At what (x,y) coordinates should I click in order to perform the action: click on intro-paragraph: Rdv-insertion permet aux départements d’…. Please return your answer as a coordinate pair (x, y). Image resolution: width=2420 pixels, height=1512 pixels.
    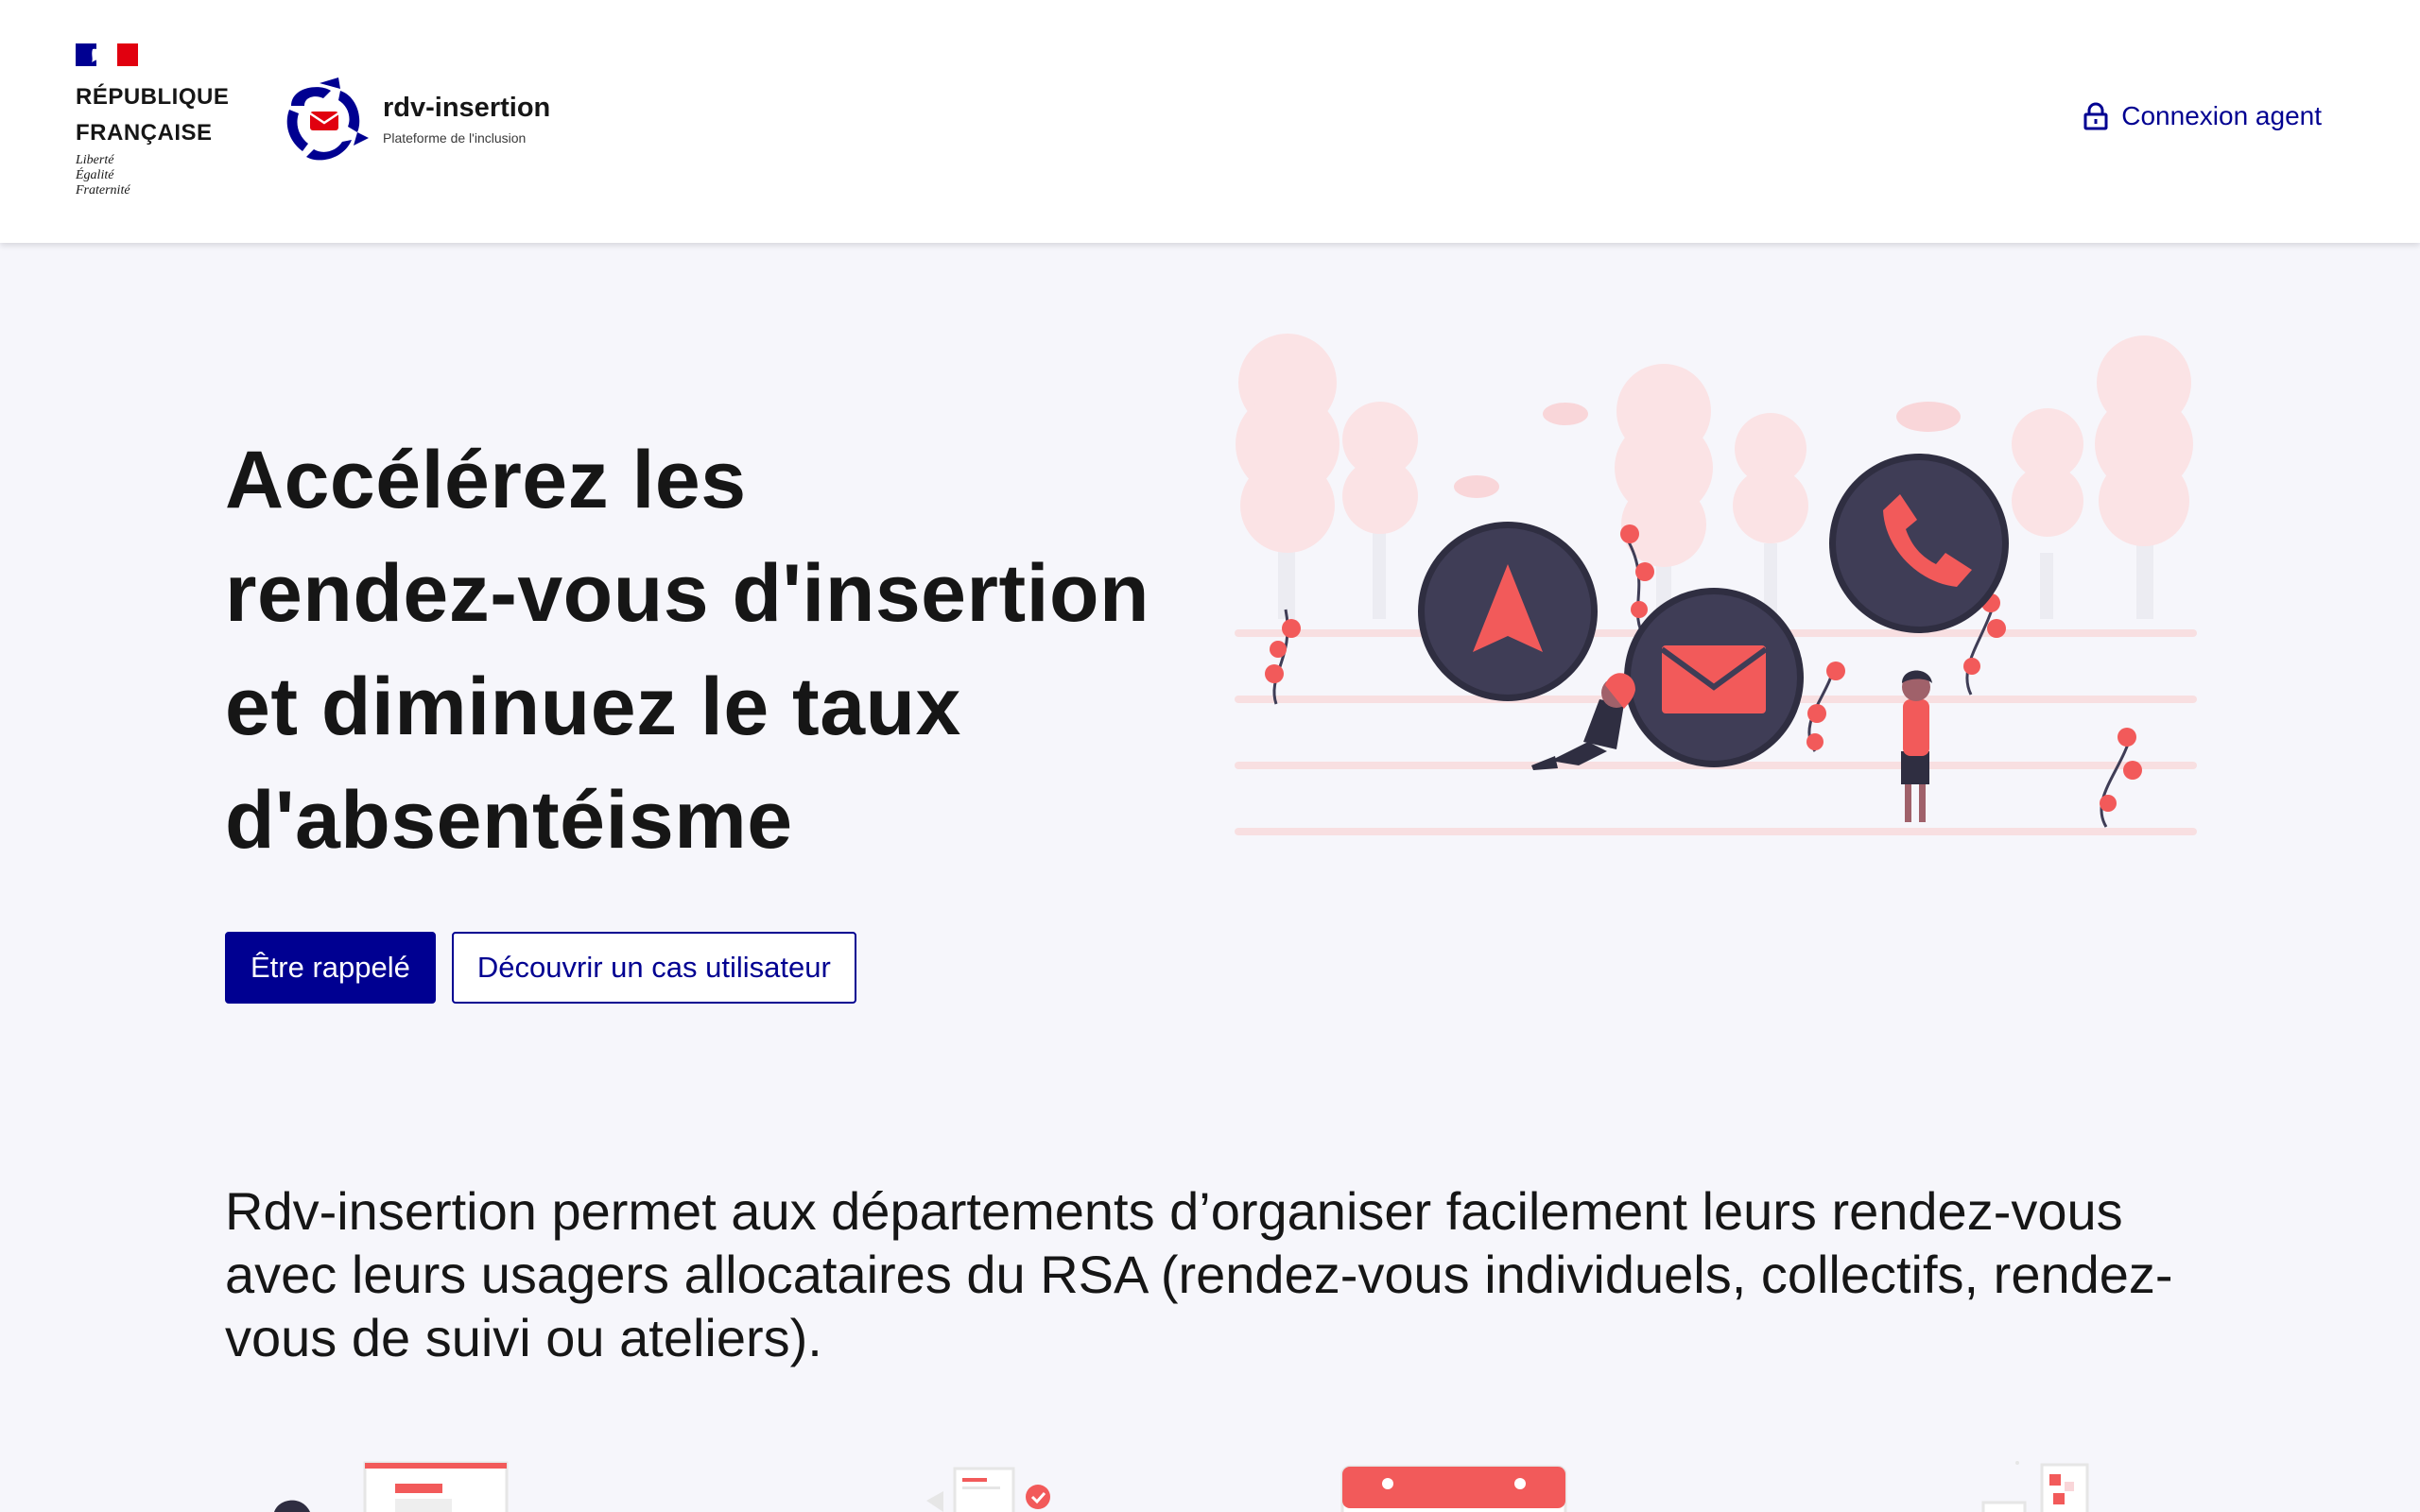
    Looking at the image, I should click on (1199, 1274).